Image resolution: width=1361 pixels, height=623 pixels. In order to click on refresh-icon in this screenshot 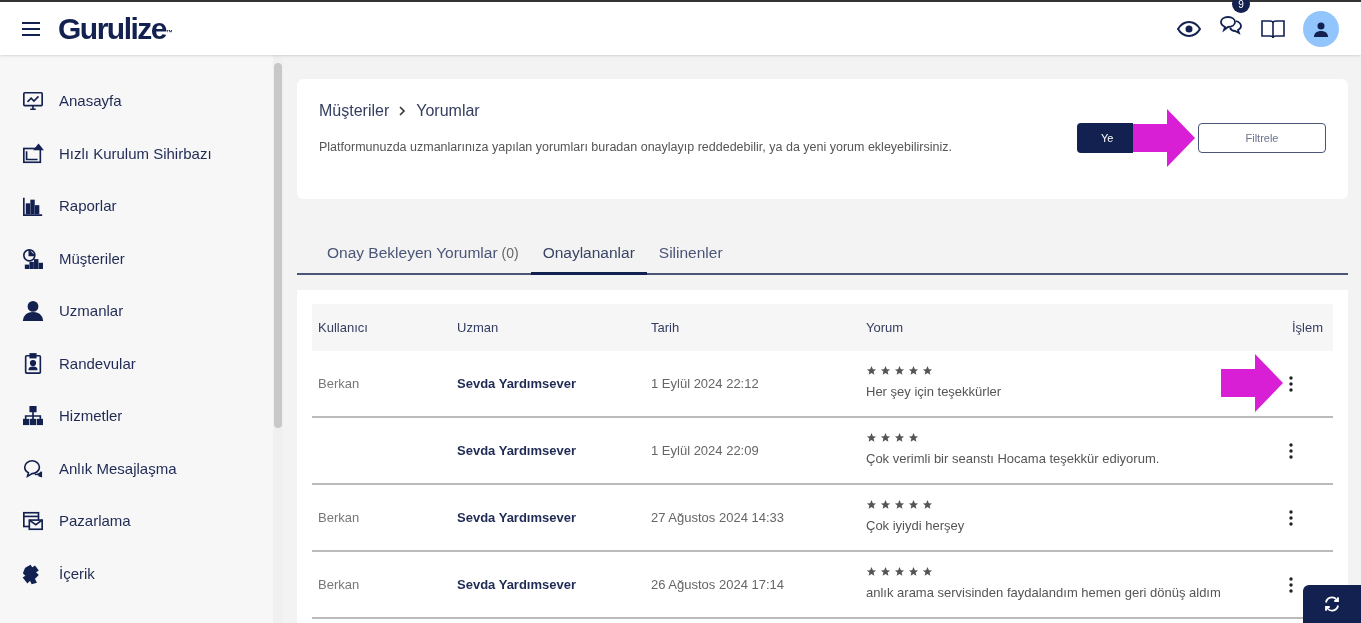, I will do `click(1332, 604)`.